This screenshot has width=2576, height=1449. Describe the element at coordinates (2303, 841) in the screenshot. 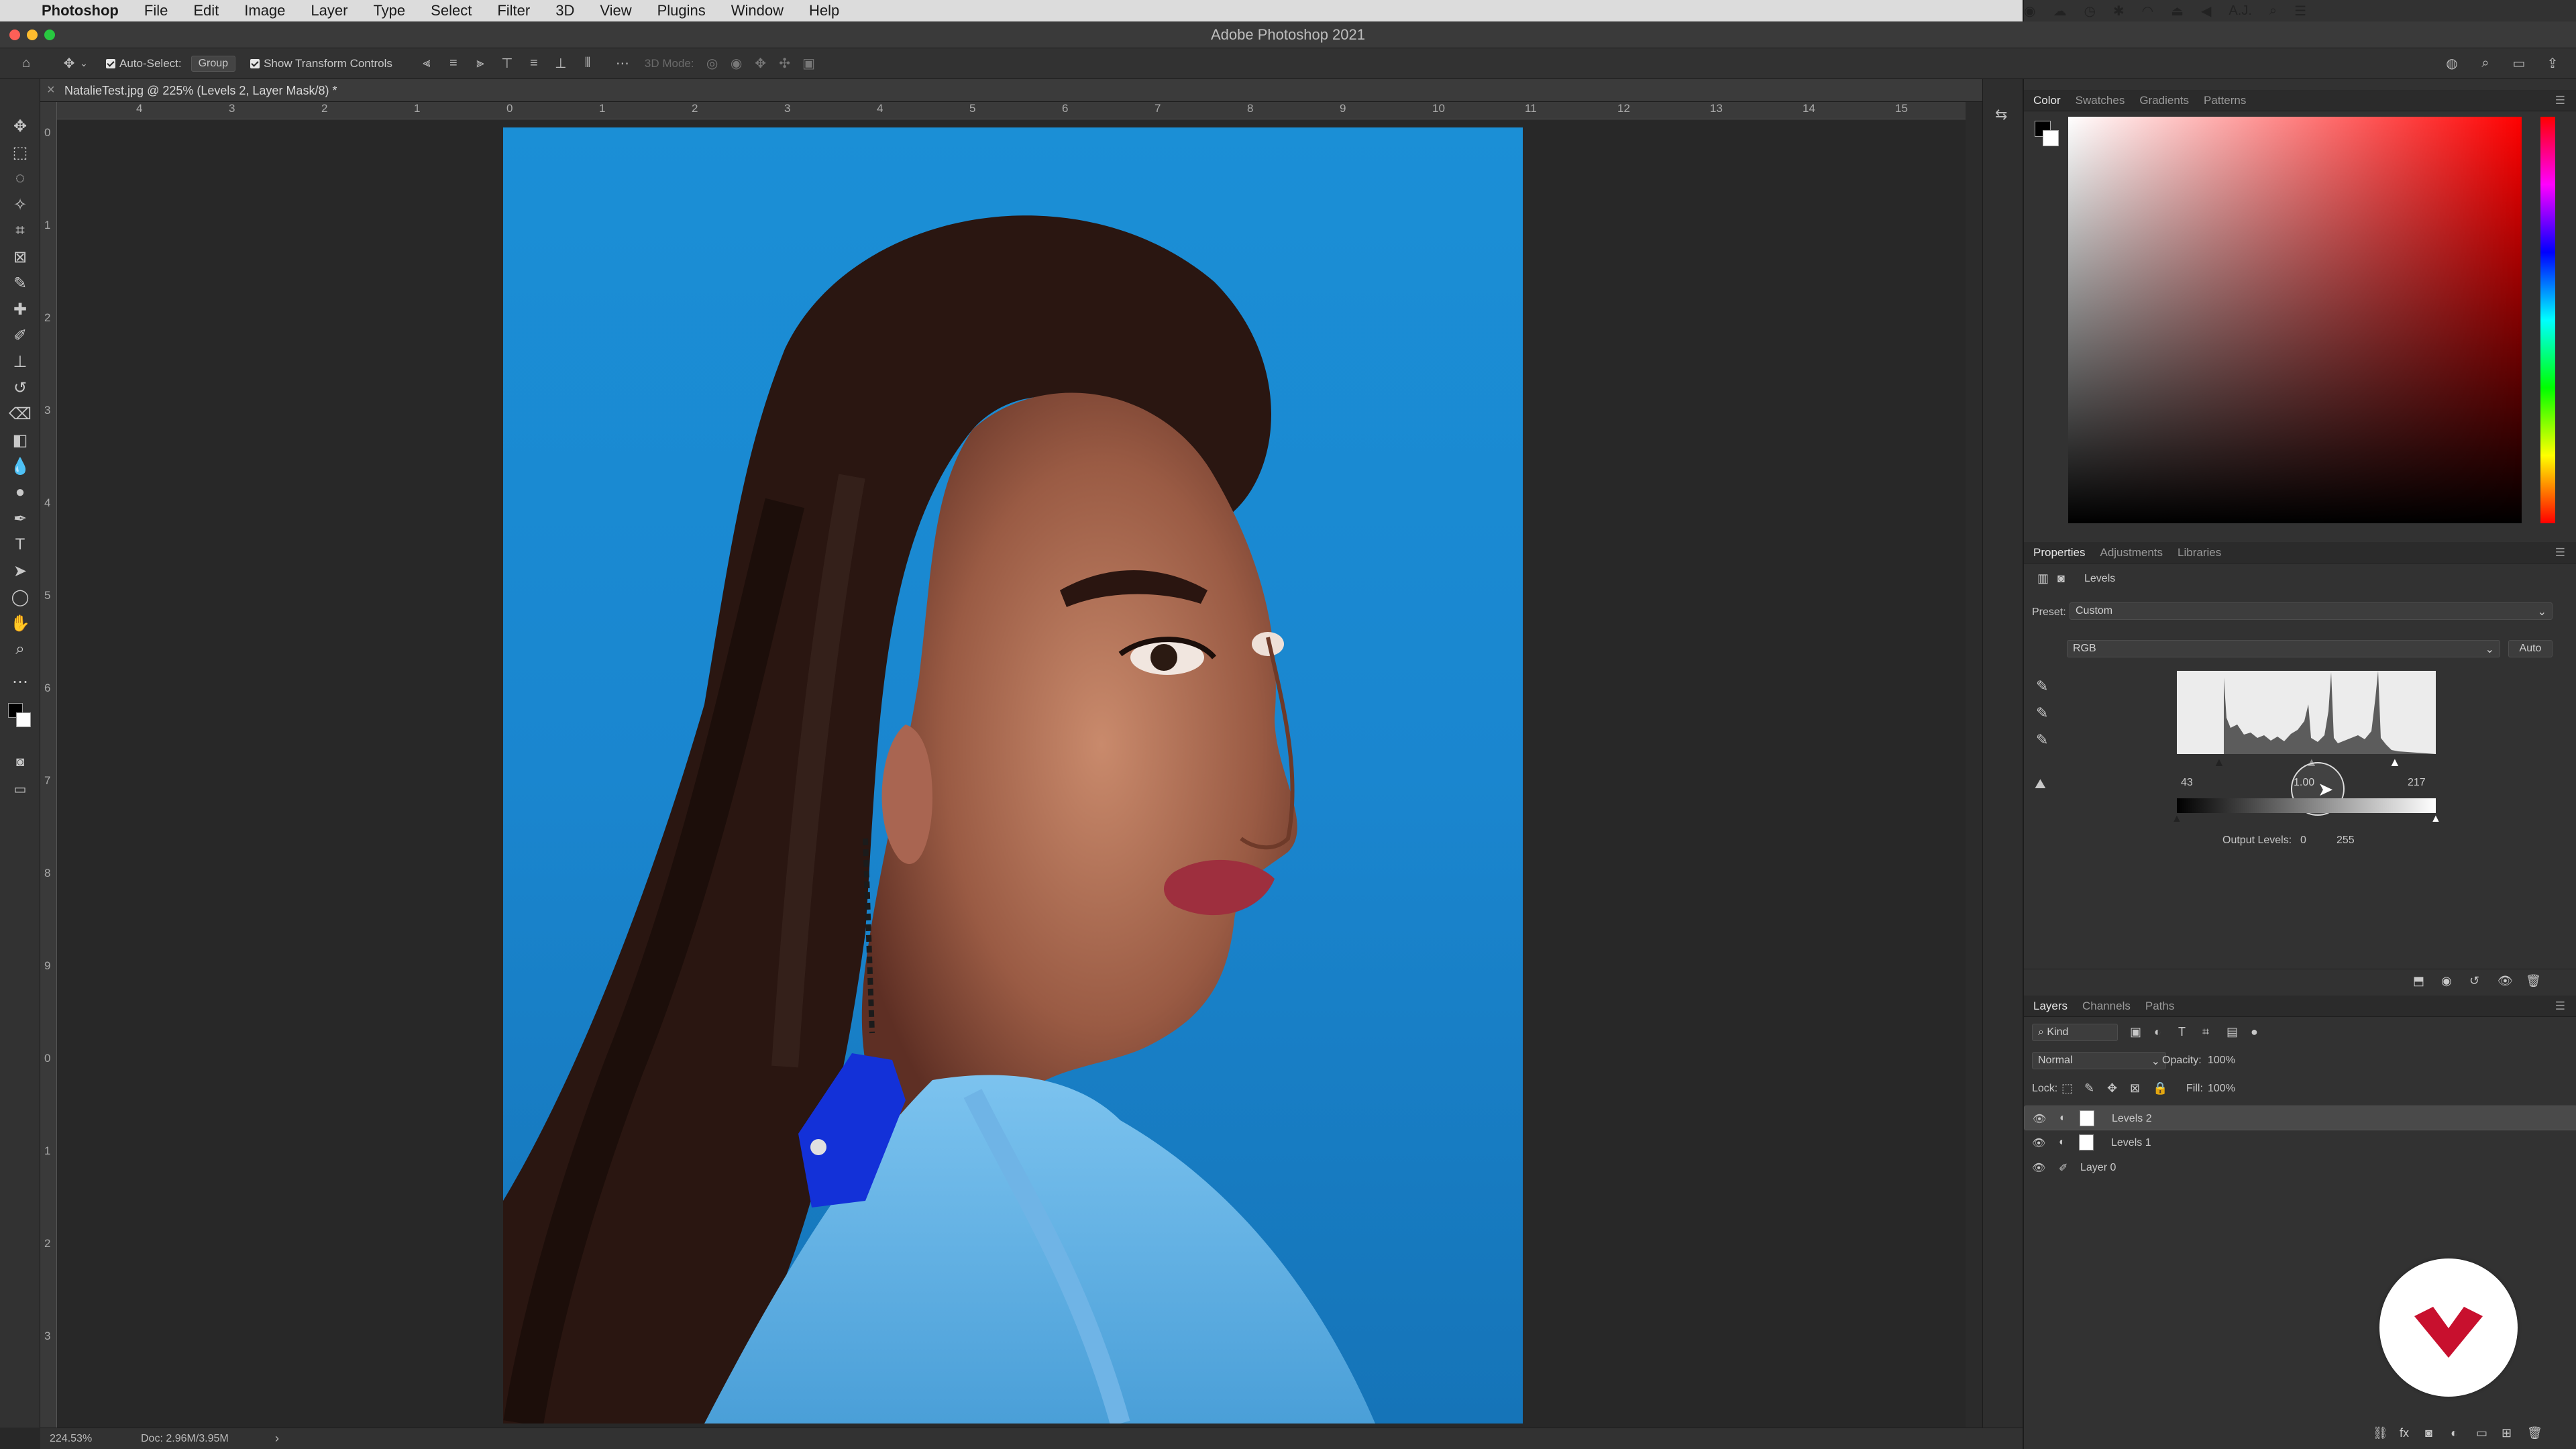

I see `output-black-value: 0` at that location.